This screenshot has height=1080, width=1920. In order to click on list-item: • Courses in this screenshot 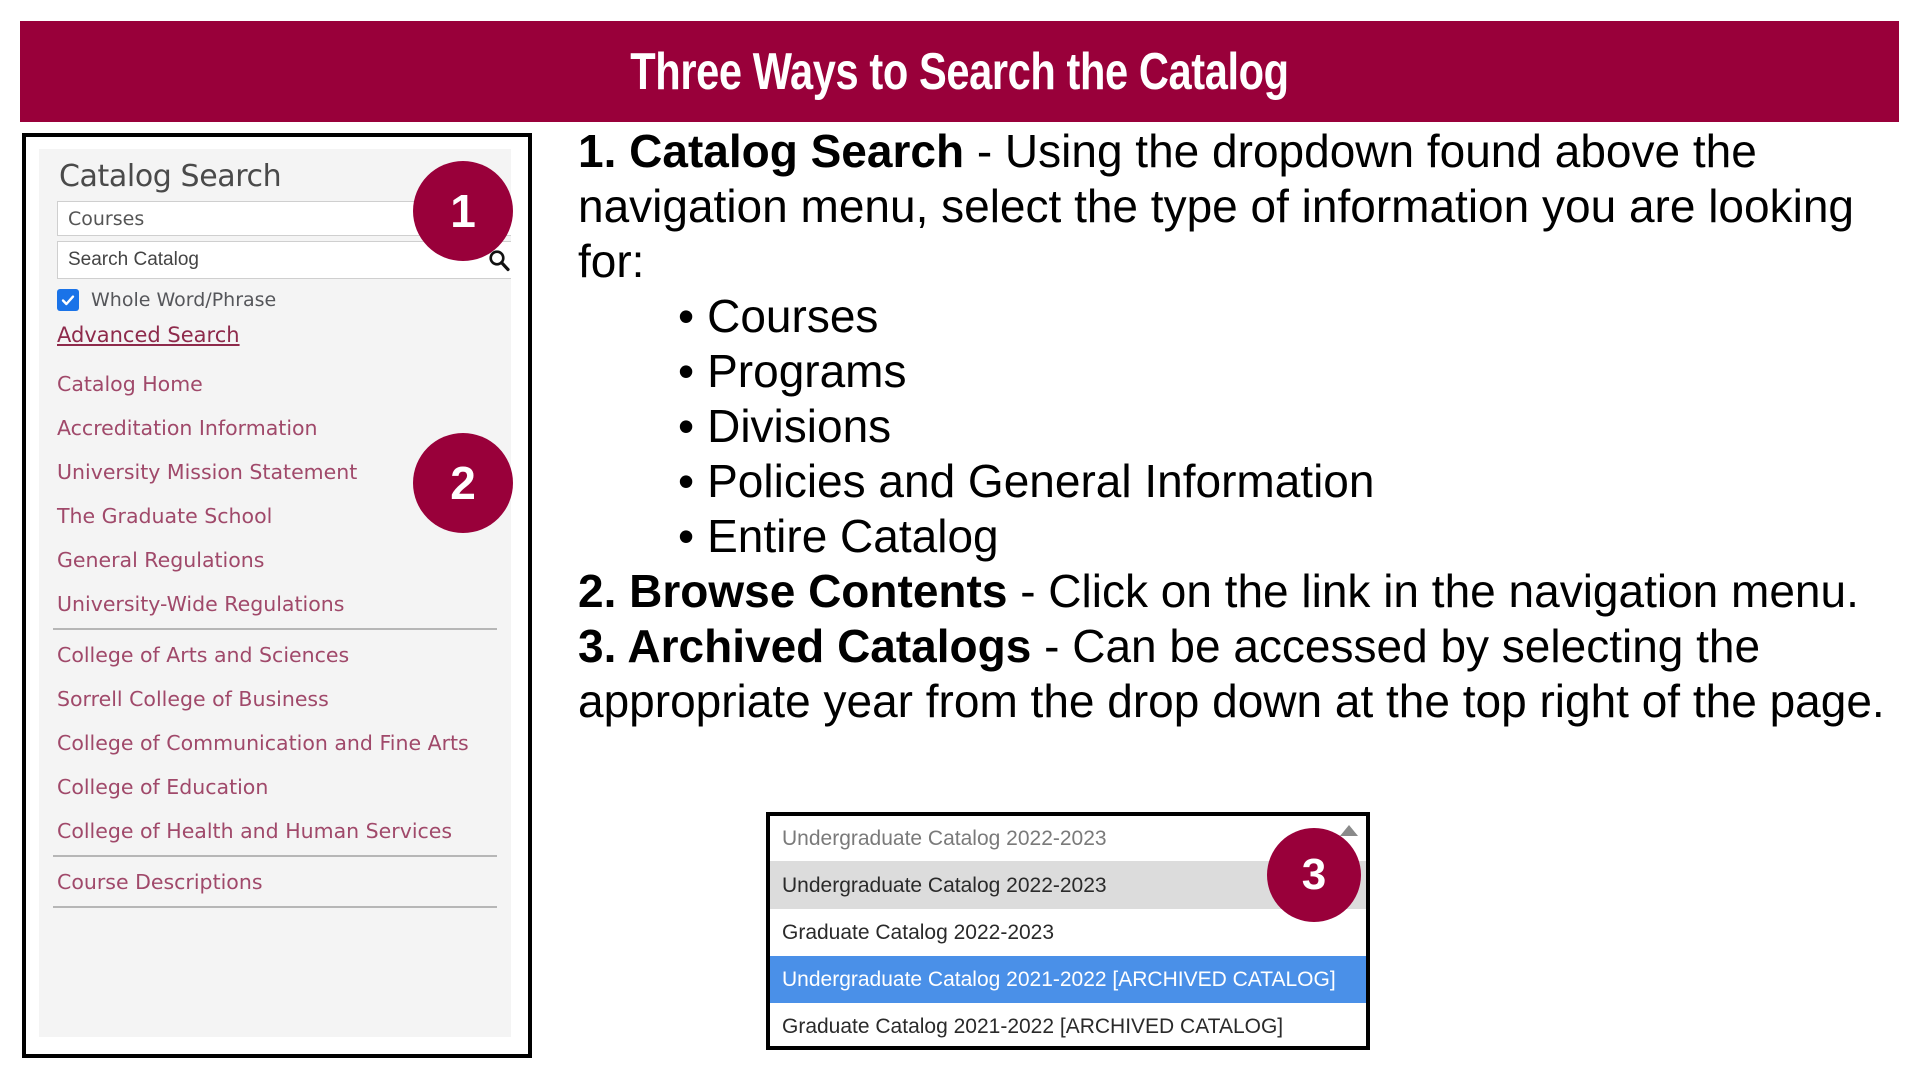, I will do `click(1293, 316)`.